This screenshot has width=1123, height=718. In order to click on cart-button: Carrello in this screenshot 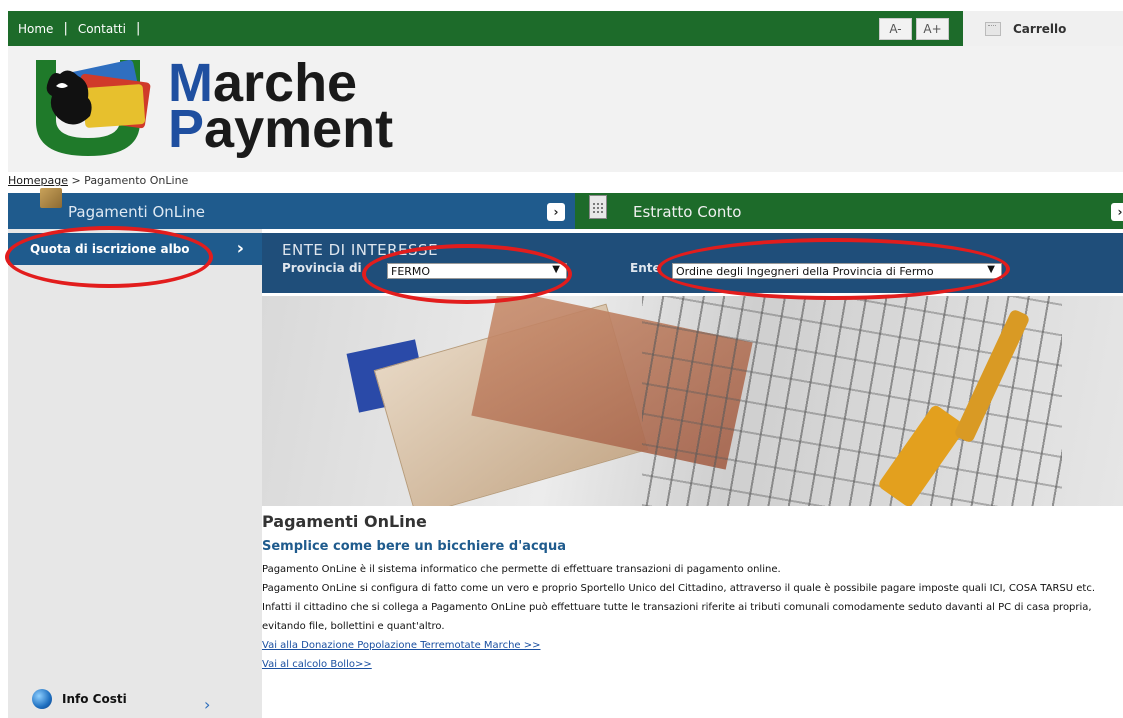, I will do `click(1043, 28)`.